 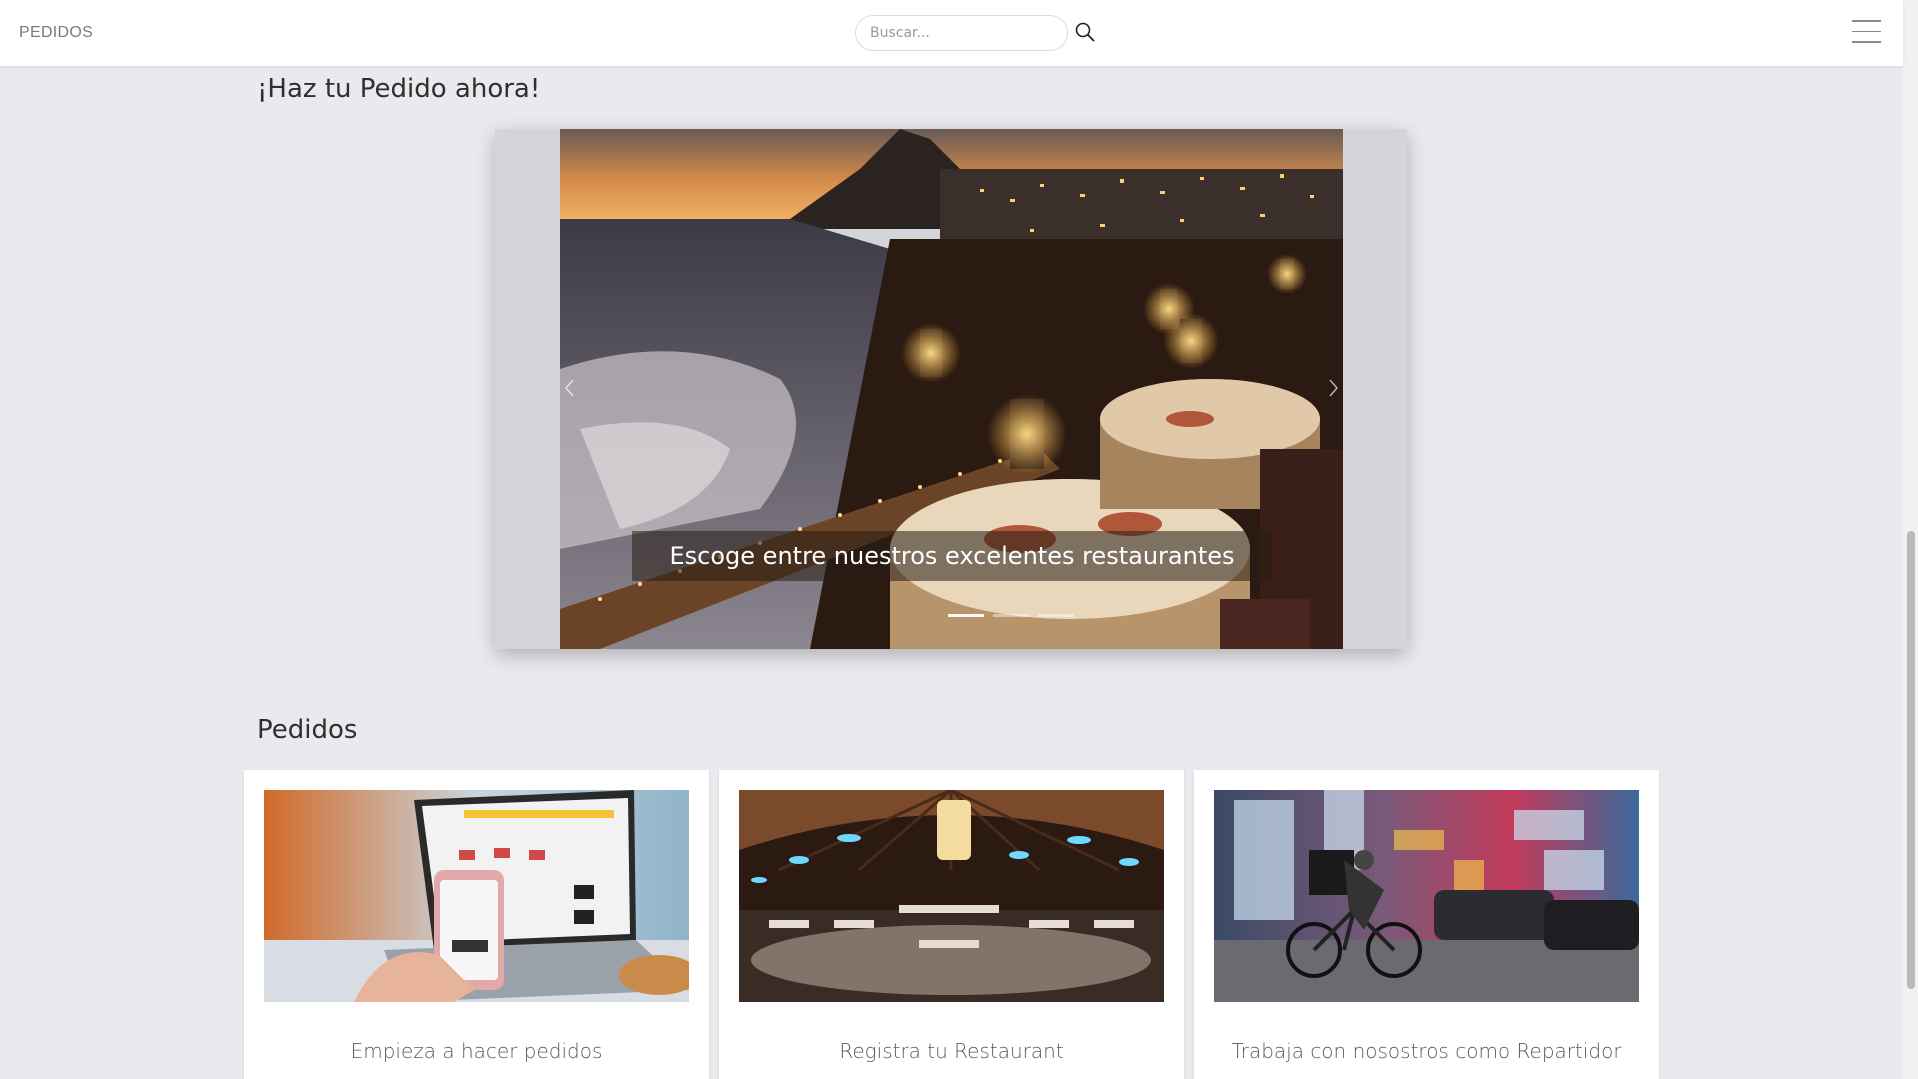 I want to click on search-icon, so click(x=1085, y=31).